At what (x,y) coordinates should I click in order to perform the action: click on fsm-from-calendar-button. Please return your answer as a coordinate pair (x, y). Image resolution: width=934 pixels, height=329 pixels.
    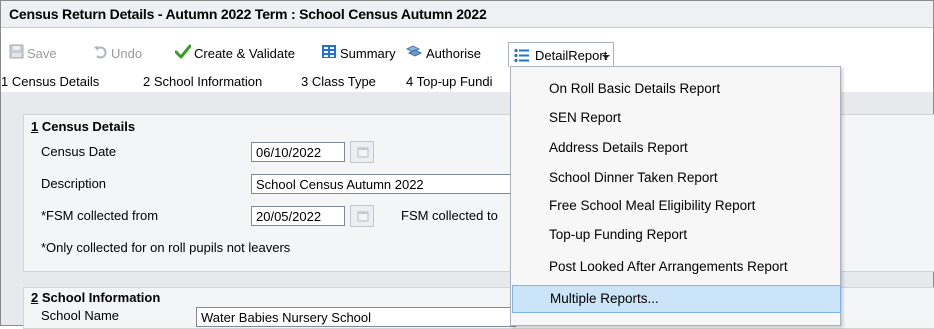
    Looking at the image, I should click on (362, 216).